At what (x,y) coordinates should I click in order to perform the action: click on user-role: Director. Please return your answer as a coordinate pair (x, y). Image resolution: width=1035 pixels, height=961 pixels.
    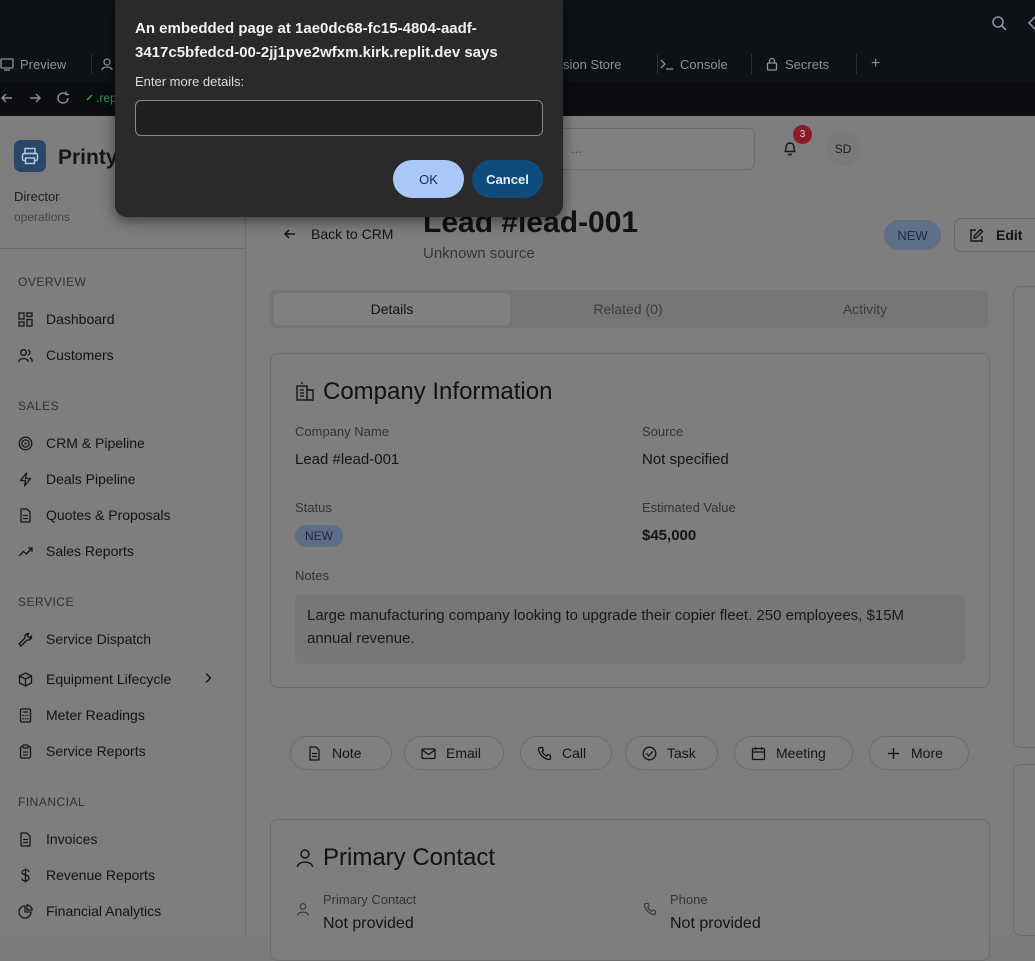
    Looking at the image, I should click on (37, 196).